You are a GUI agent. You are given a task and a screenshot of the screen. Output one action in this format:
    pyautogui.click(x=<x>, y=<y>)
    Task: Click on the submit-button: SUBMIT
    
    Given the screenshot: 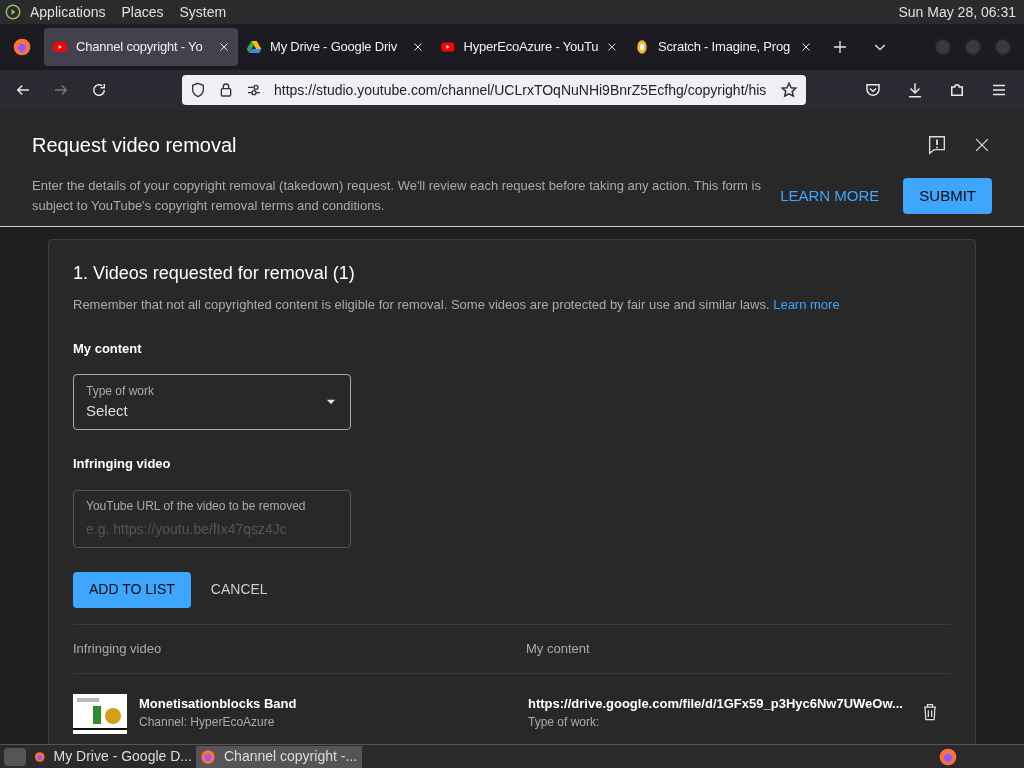 What is the action you would take?
    pyautogui.click(x=947, y=196)
    